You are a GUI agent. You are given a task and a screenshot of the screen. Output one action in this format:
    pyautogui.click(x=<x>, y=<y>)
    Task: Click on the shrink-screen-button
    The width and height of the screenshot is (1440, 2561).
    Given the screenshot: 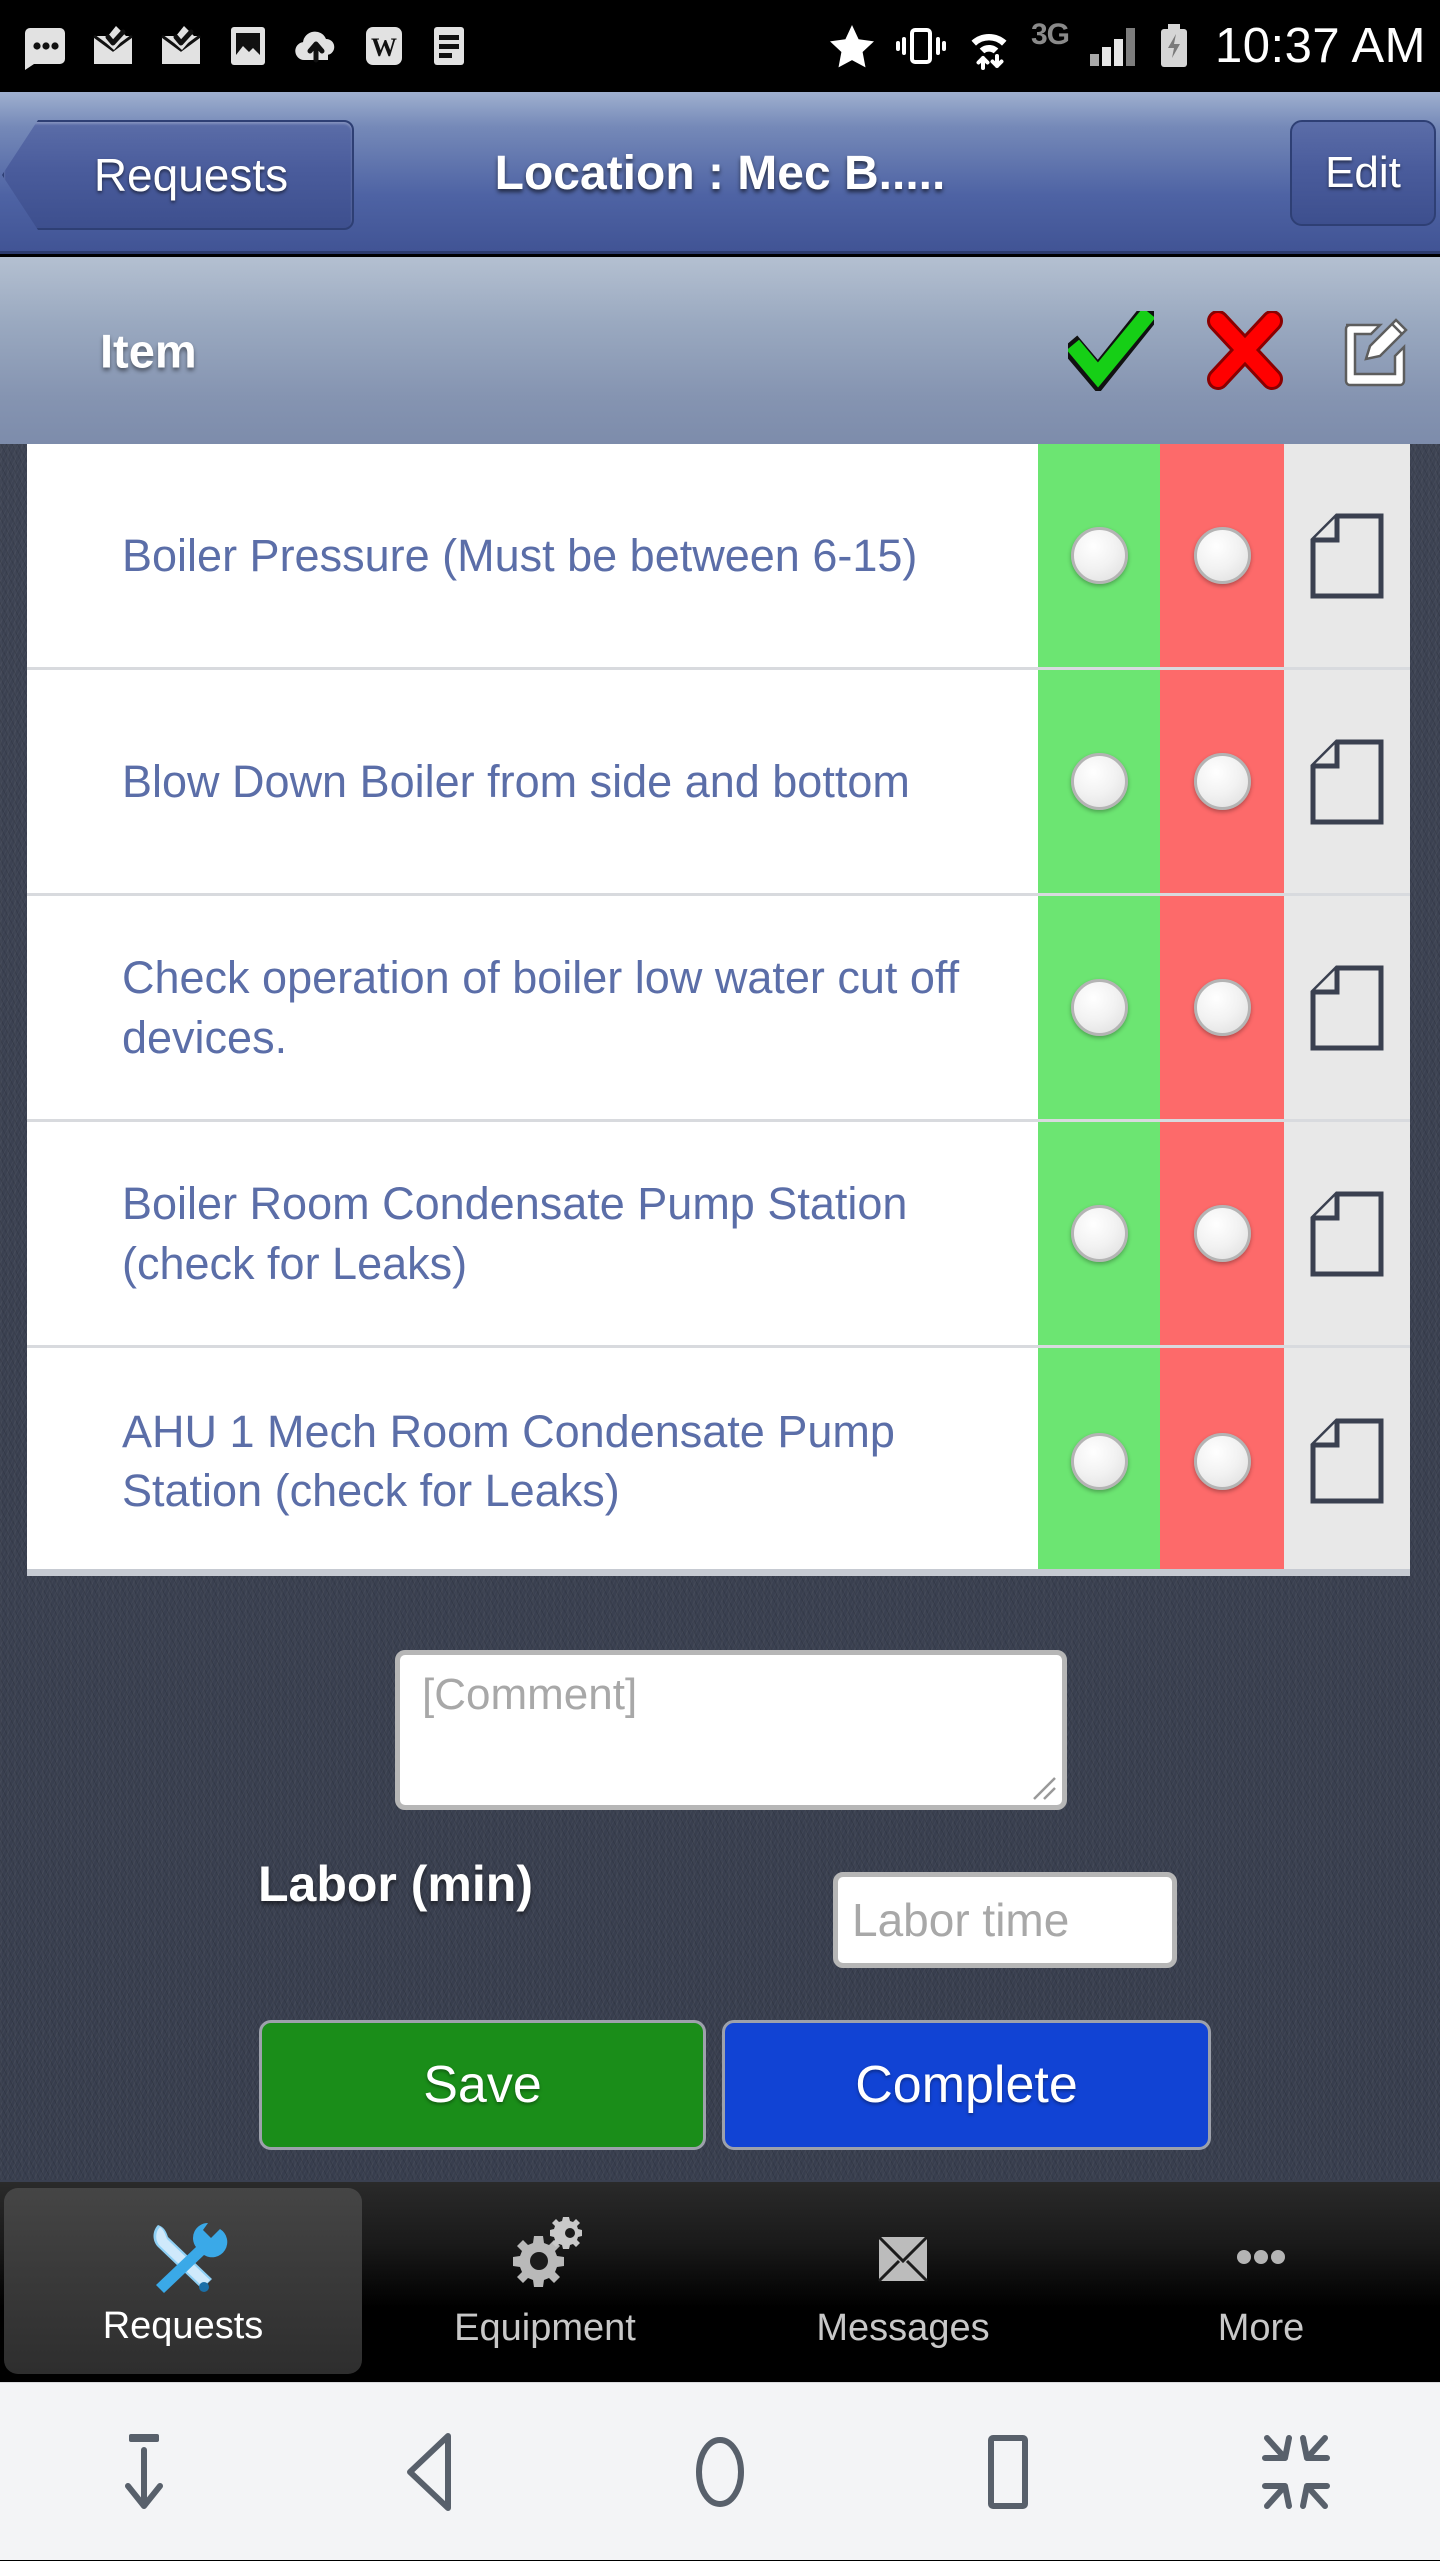 What is the action you would take?
    pyautogui.click(x=1296, y=2472)
    